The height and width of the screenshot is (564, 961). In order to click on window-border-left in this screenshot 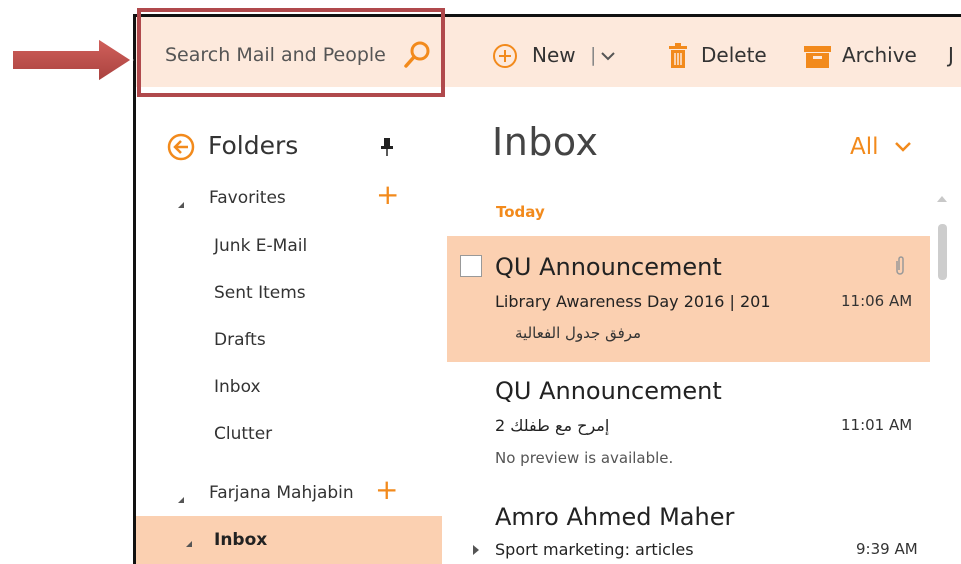, I will do `click(134, 289)`.